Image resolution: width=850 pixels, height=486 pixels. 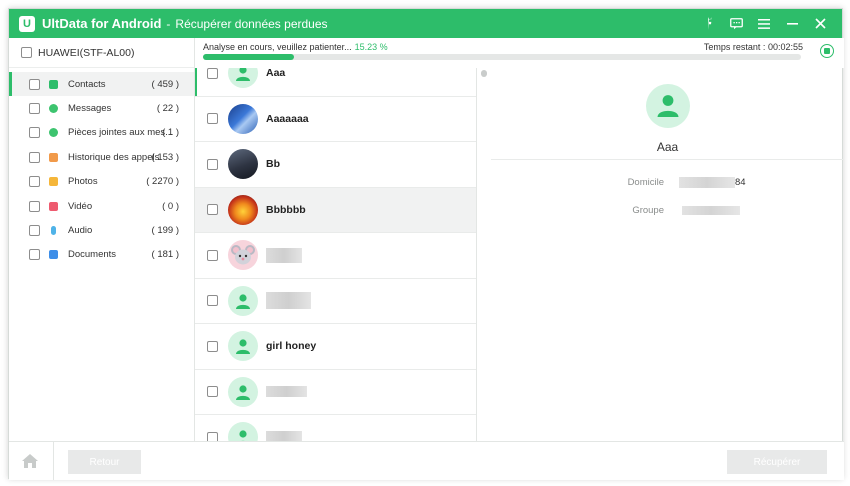 What do you see at coordinates (162, 182) in the screenshot?
I see `category-count: ( 2270 )` at bounding box center [162, 182].